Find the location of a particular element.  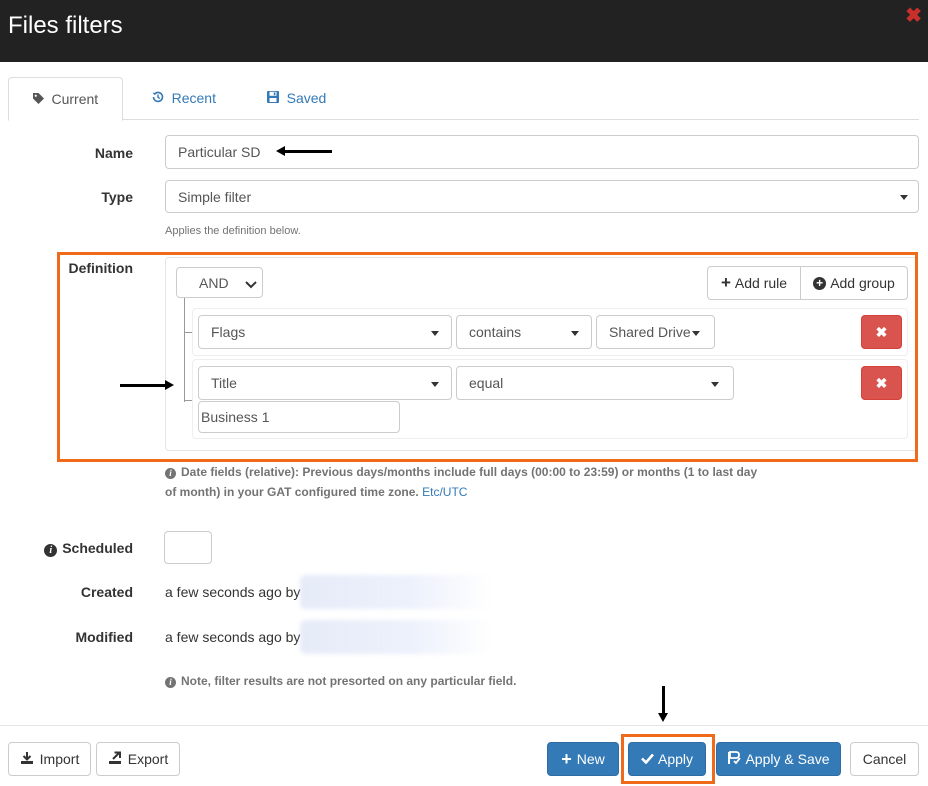

save-flag-icon is located at coordinates (734, 759).